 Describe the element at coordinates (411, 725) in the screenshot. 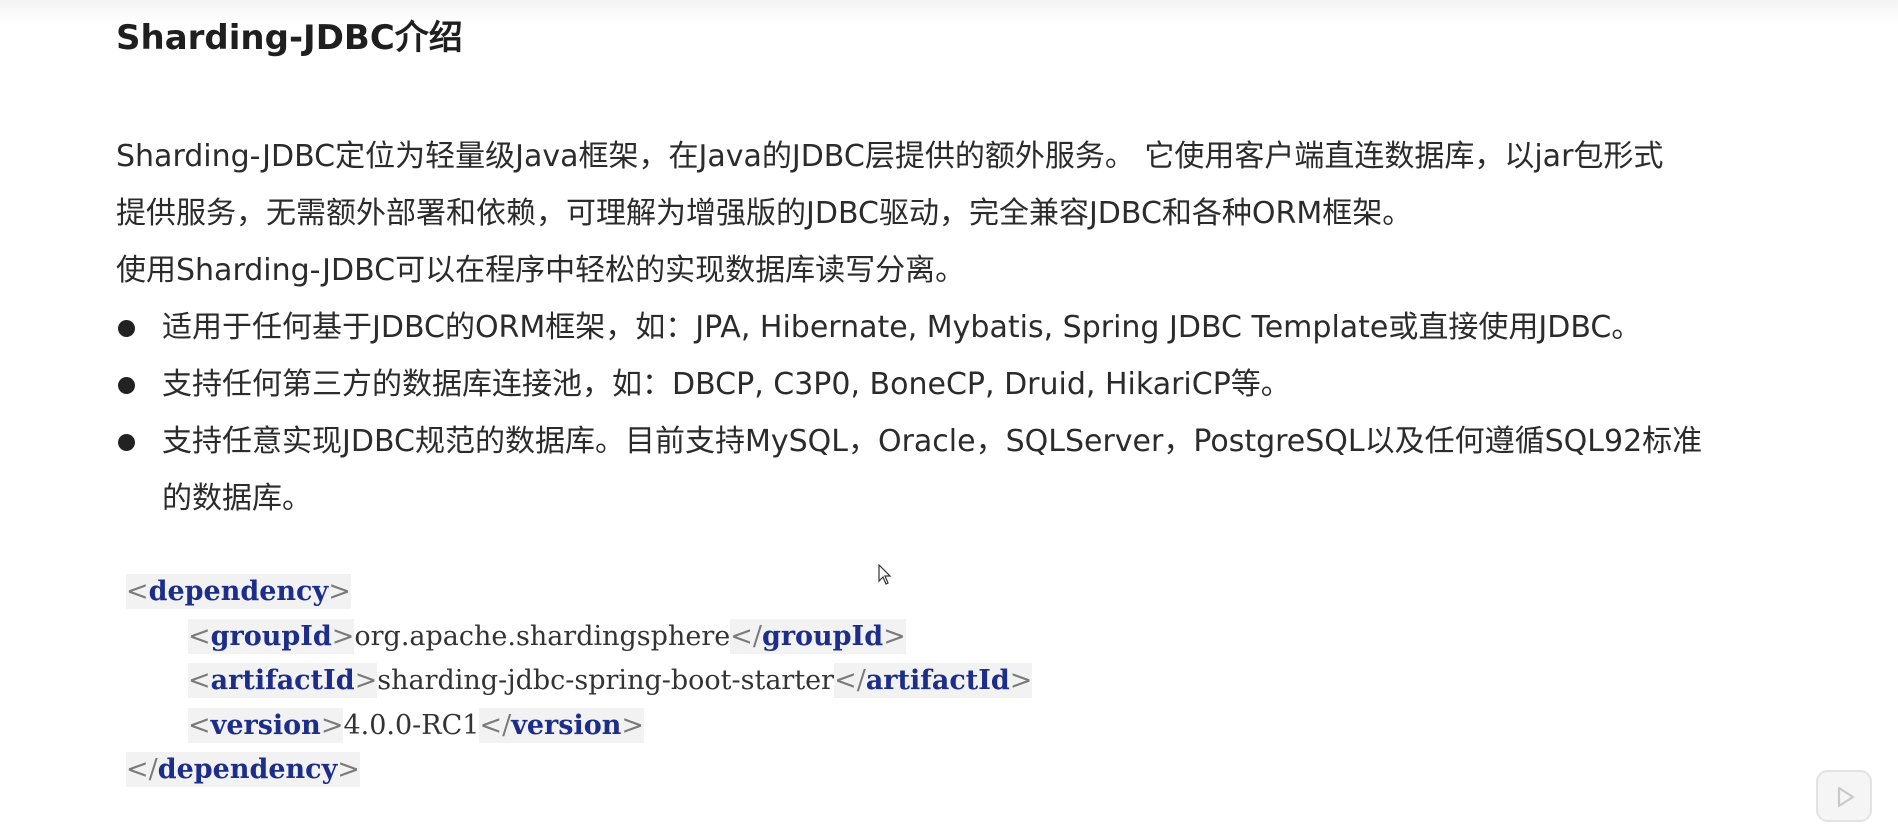

I see `xml-value: 4.0.0-RC1` at that location.